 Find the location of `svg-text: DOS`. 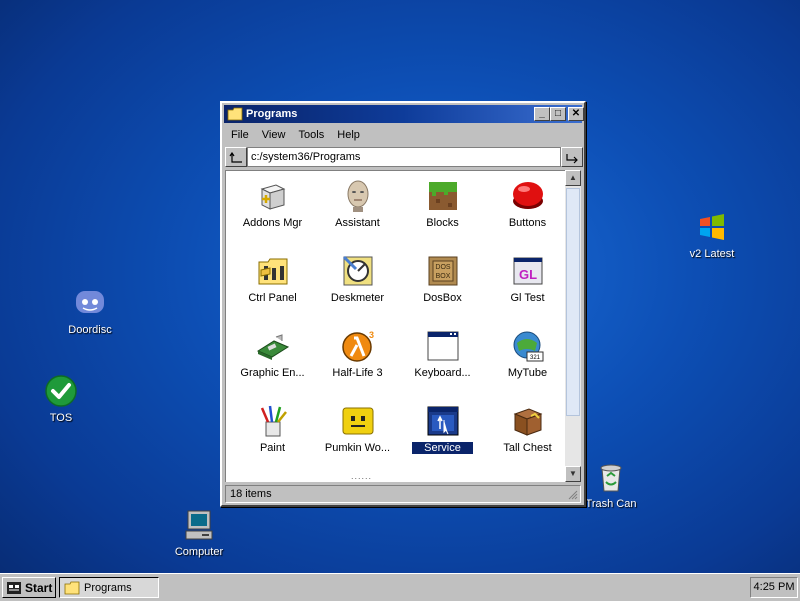

svg-text: DOS is located at coordinates (443, 267).